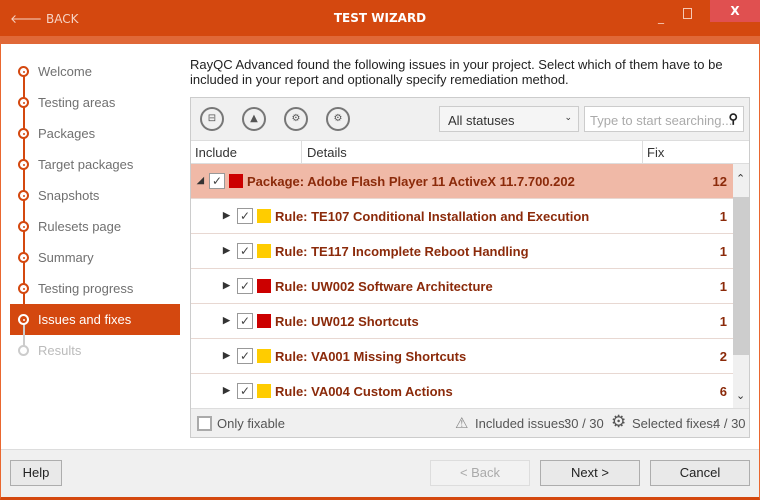 The width and height of the screenshot is (760, 500). I want to click on wizard-step: Rulesets page, so click(95, 232).